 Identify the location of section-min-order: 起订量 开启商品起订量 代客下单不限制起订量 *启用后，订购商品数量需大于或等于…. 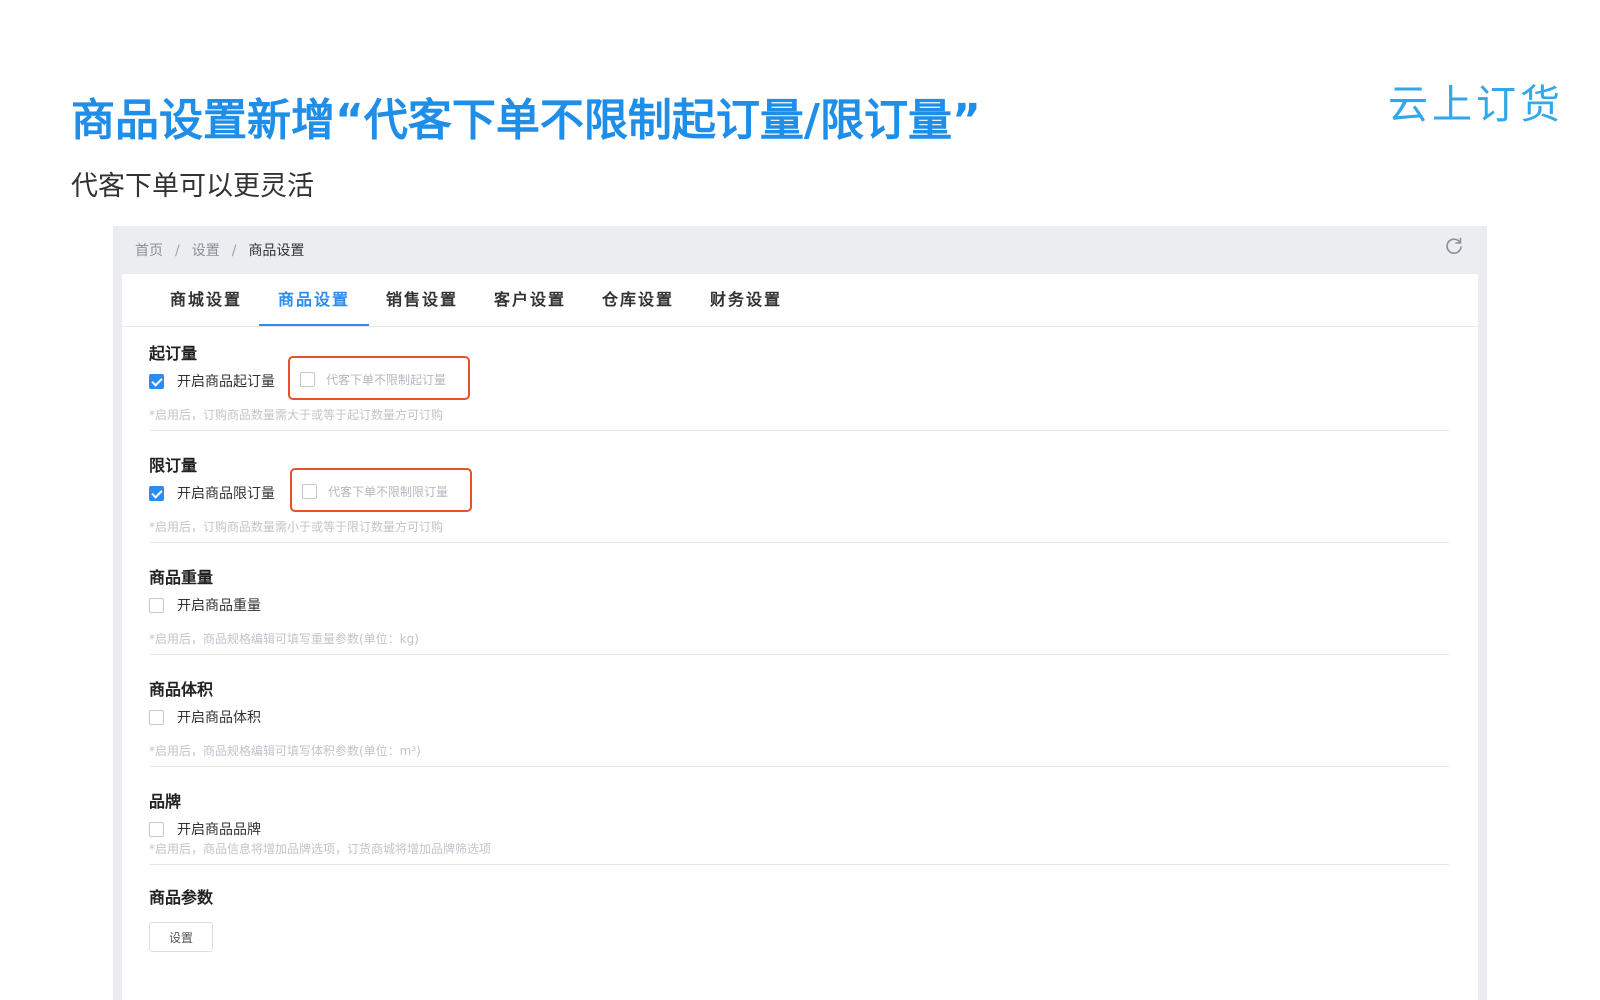
(799, 395).